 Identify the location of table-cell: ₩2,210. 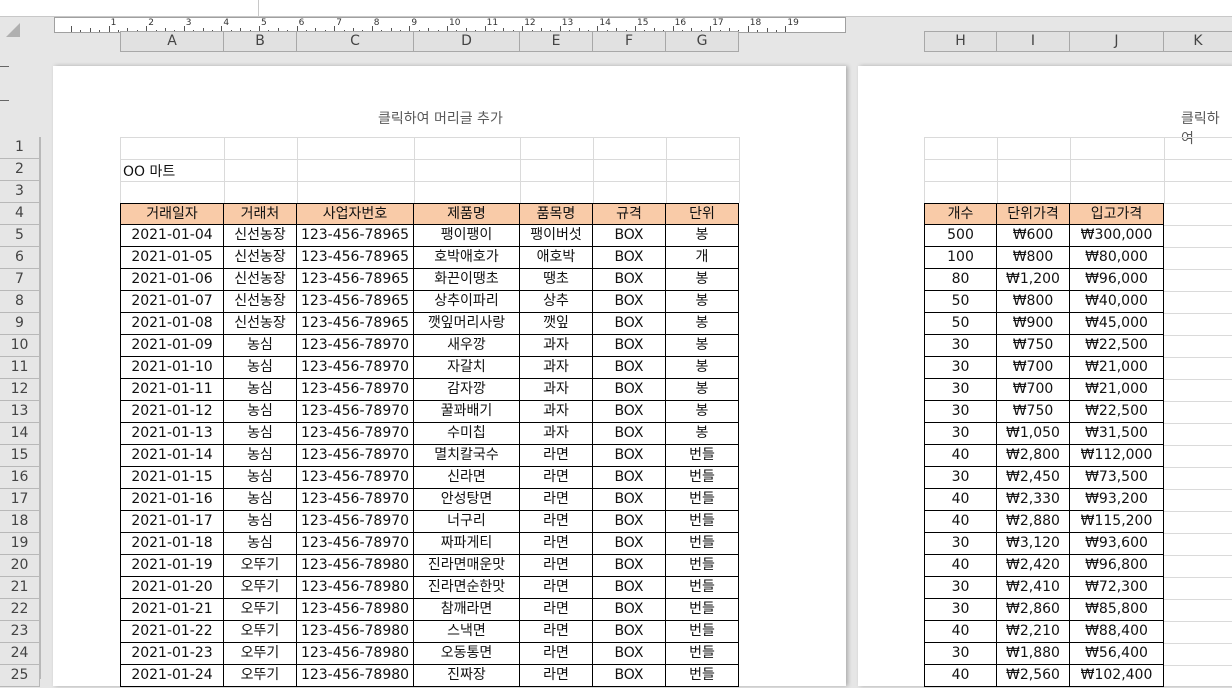
(1033, 632).